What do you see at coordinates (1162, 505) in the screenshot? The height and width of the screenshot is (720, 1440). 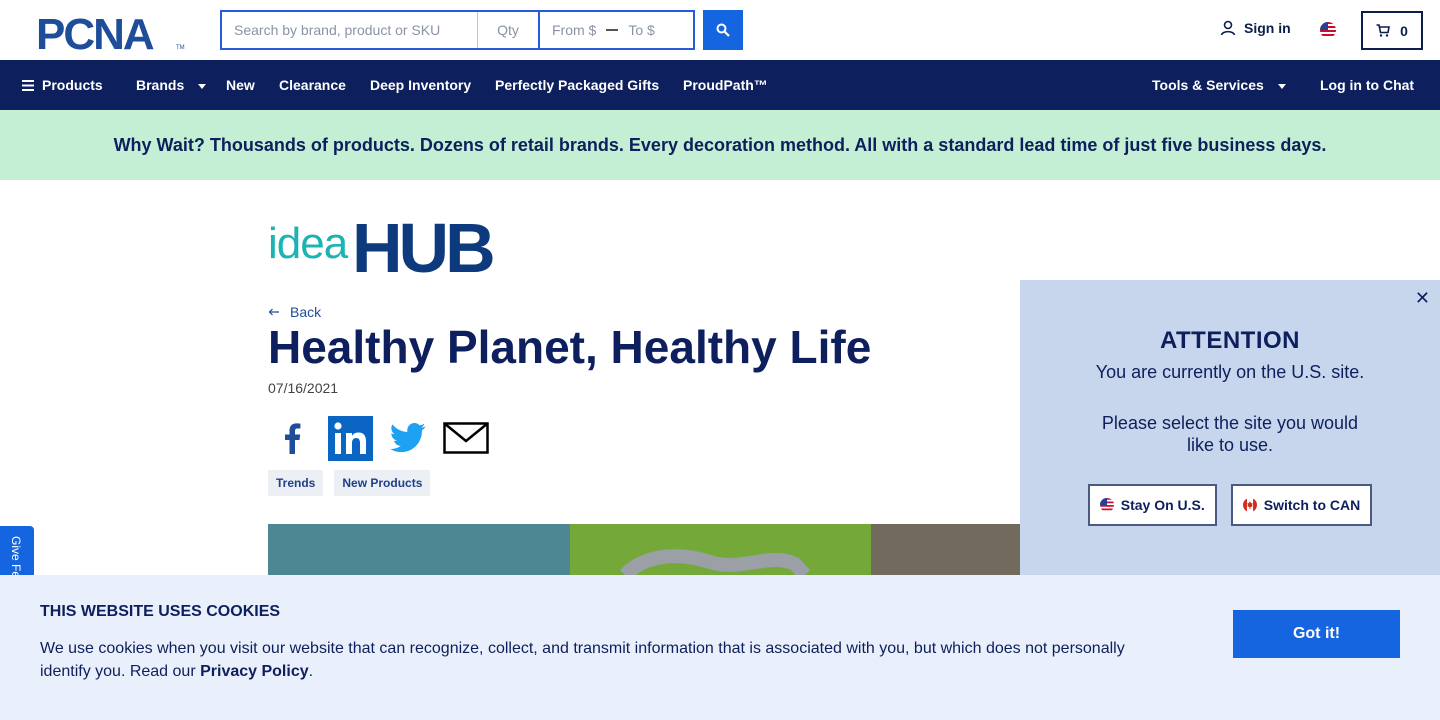 I see `stay-label: Stay On U.S.` at bounding box center [1162, 505].